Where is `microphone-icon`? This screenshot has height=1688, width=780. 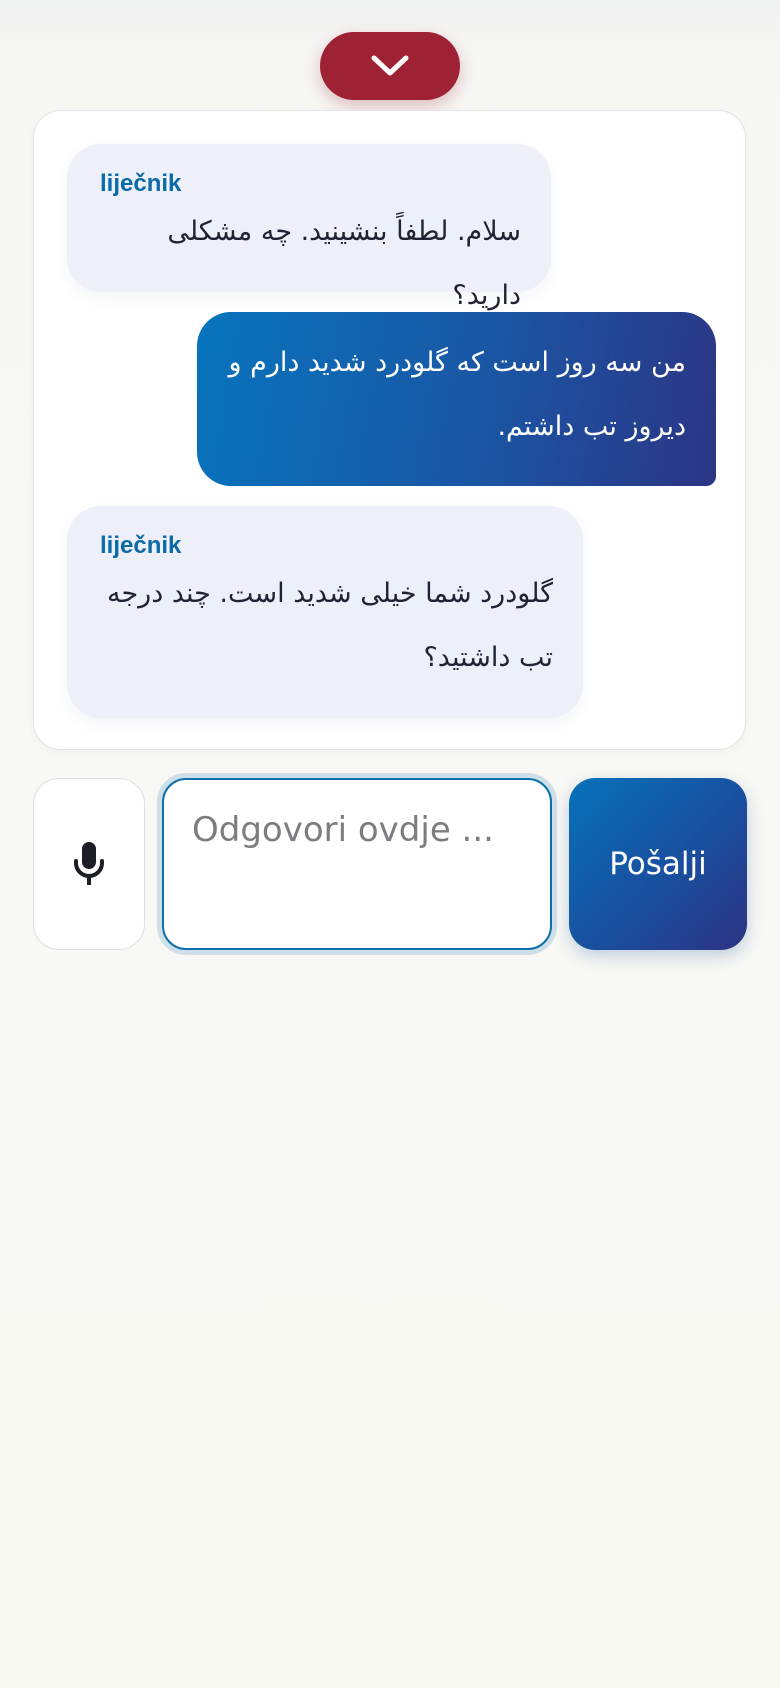
microphone-icon is located at coordinates (89, 863).